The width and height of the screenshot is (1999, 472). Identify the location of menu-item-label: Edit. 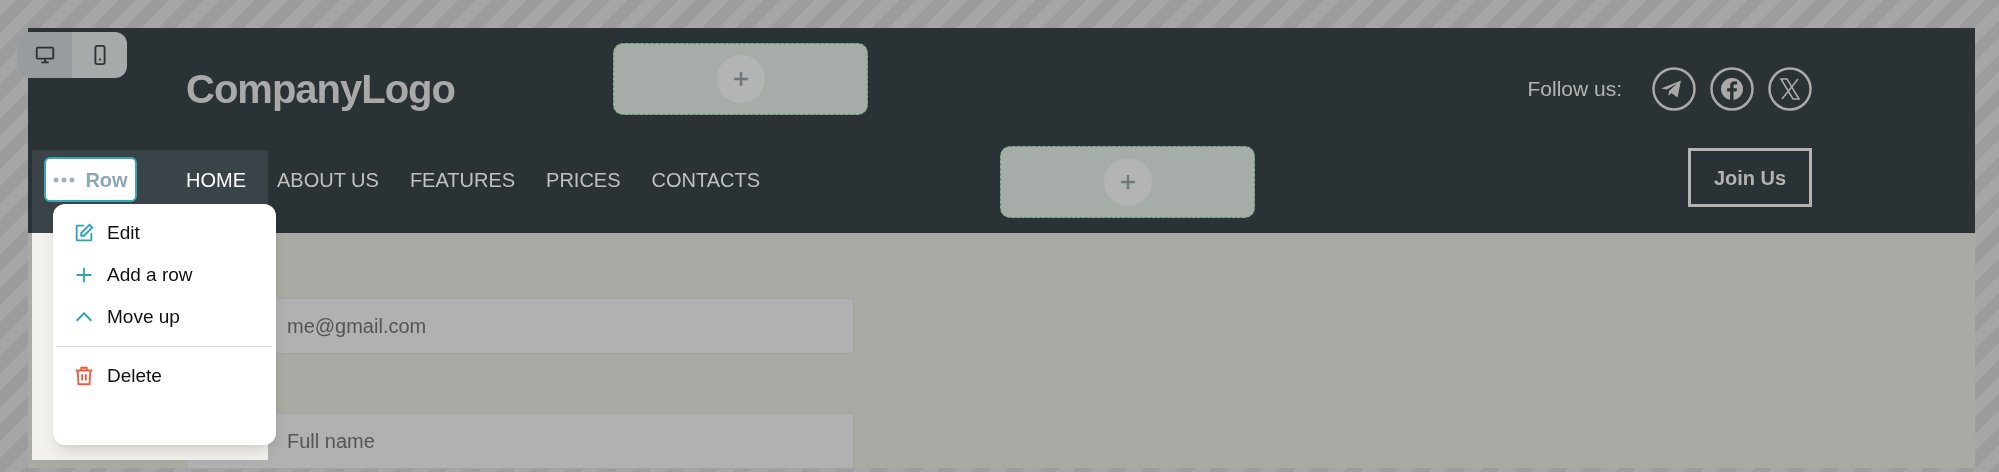
(123, 232).